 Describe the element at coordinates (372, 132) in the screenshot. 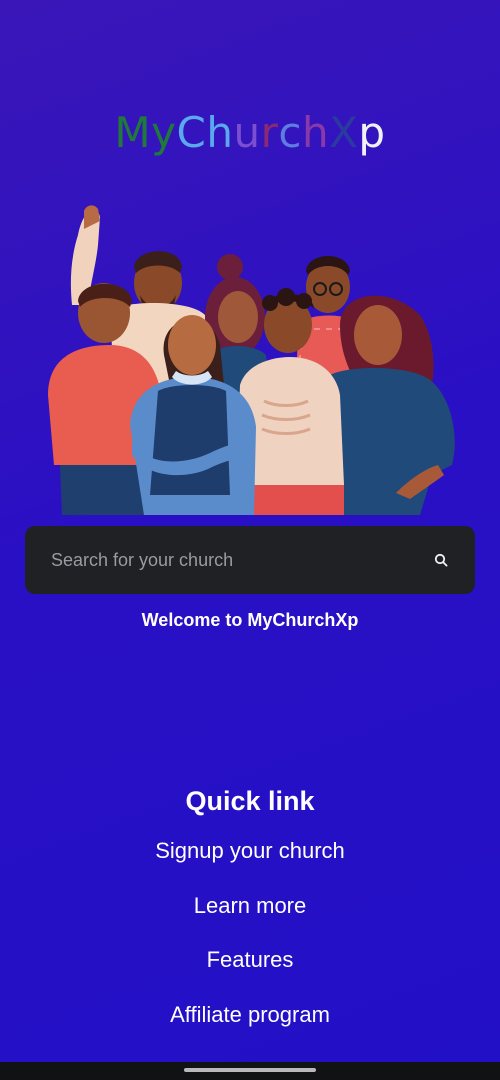

I see `logo-letter: p` at that location.